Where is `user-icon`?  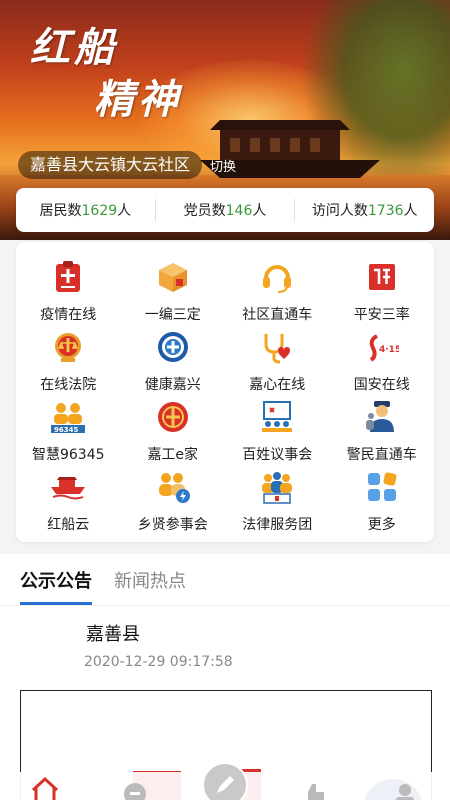
user-icon is located at coordinates (405, 792).